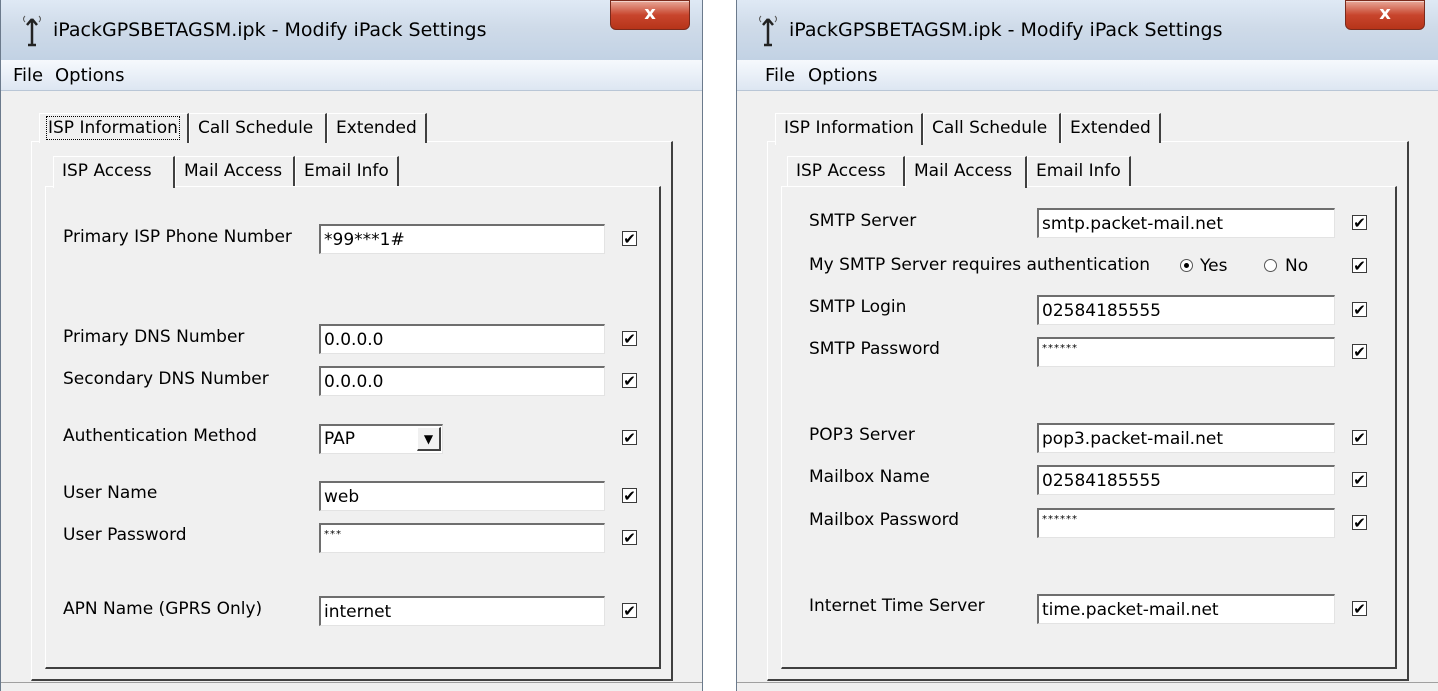  Describe the element at coordinates (462, 611) in the screenshot. I see `apn-name-field: internet` at that location.